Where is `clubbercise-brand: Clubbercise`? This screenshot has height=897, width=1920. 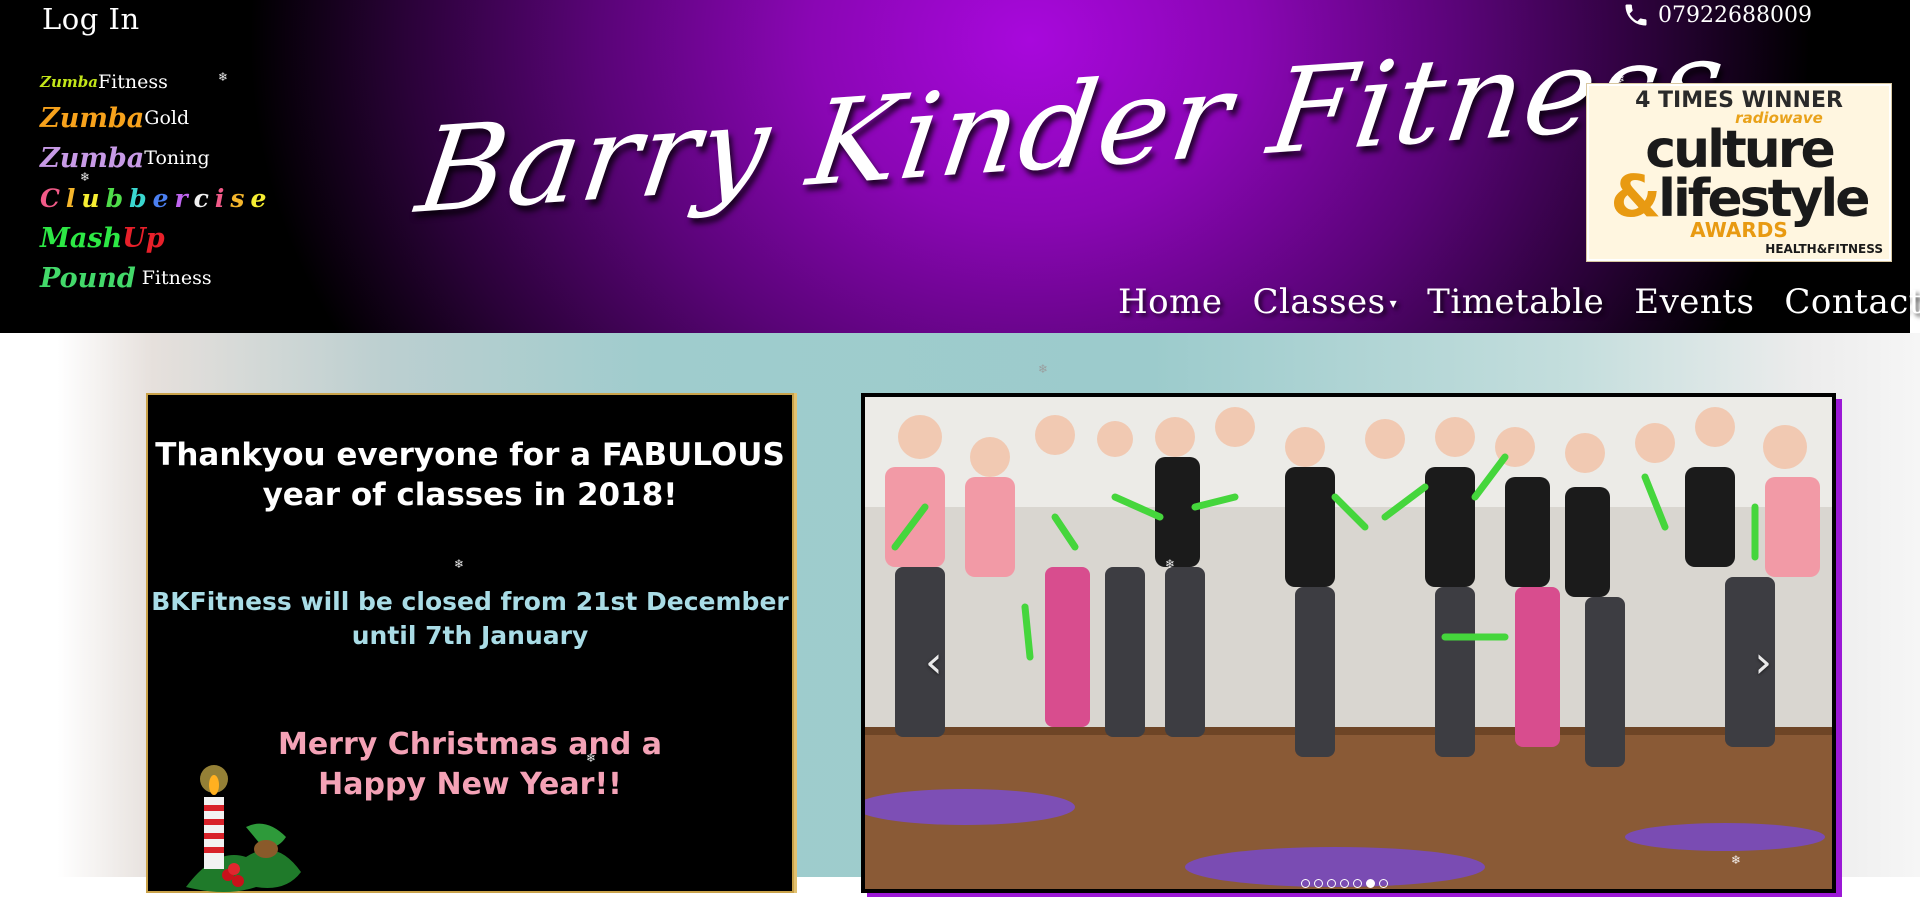
clubbercise-brand: Clubbercise is located at coordinates (156, 198).